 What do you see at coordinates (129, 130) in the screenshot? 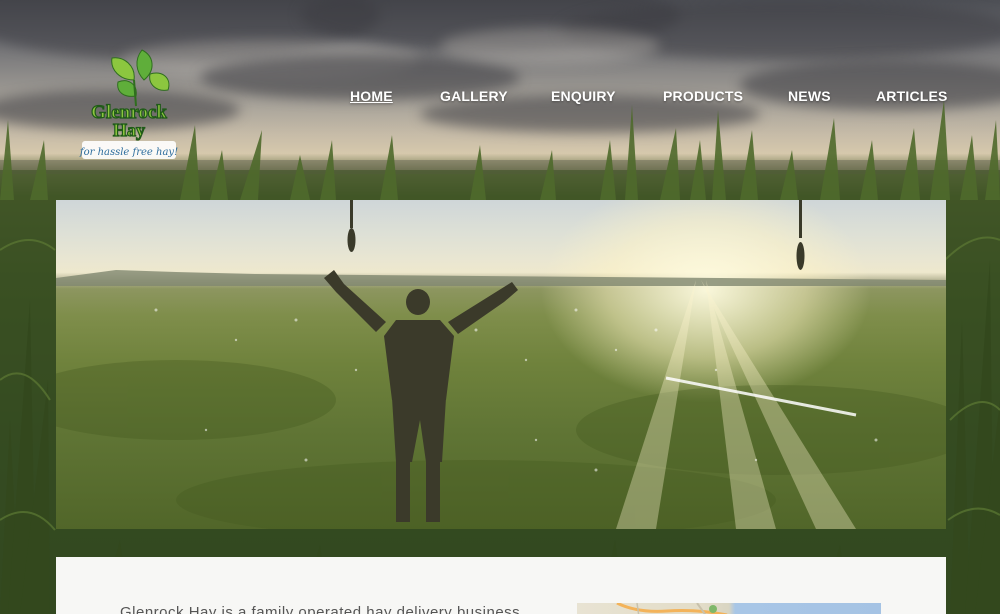
I see `brand-name-line2: Hay` at bounding box center [129, 130].